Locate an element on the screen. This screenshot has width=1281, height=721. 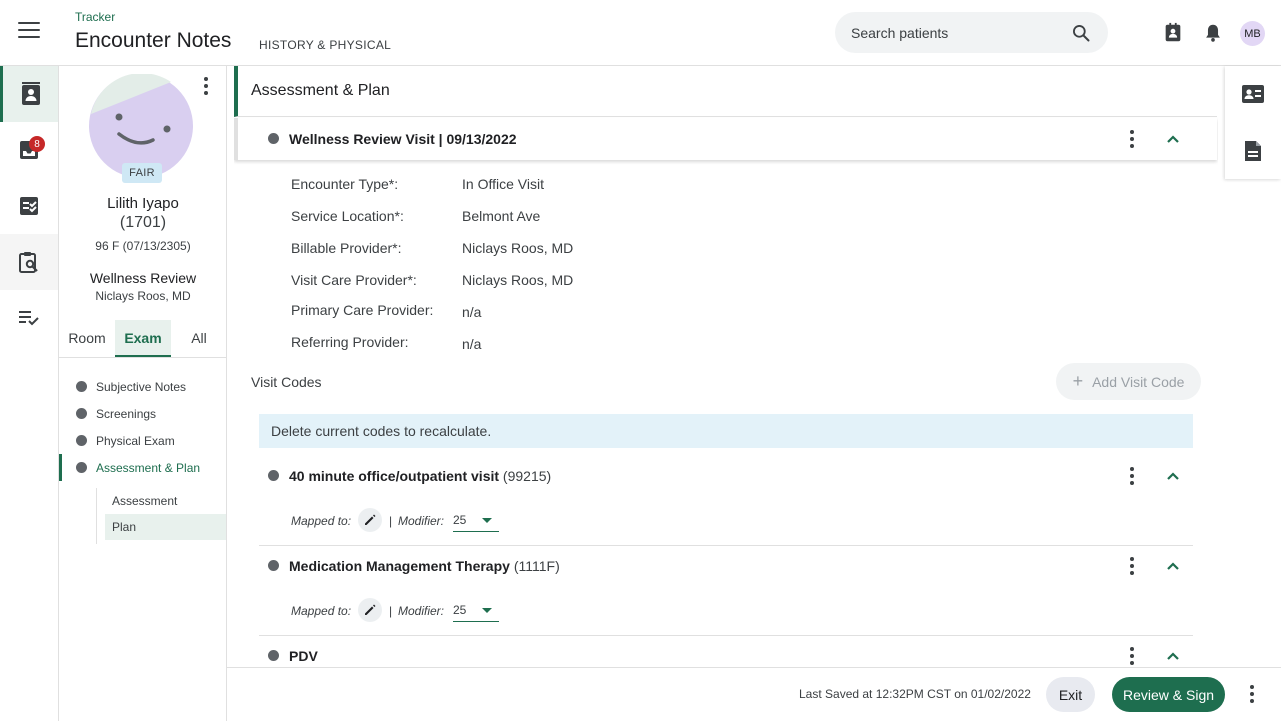
section-header: Assessment & Plan is located at coordinates (725, 91).